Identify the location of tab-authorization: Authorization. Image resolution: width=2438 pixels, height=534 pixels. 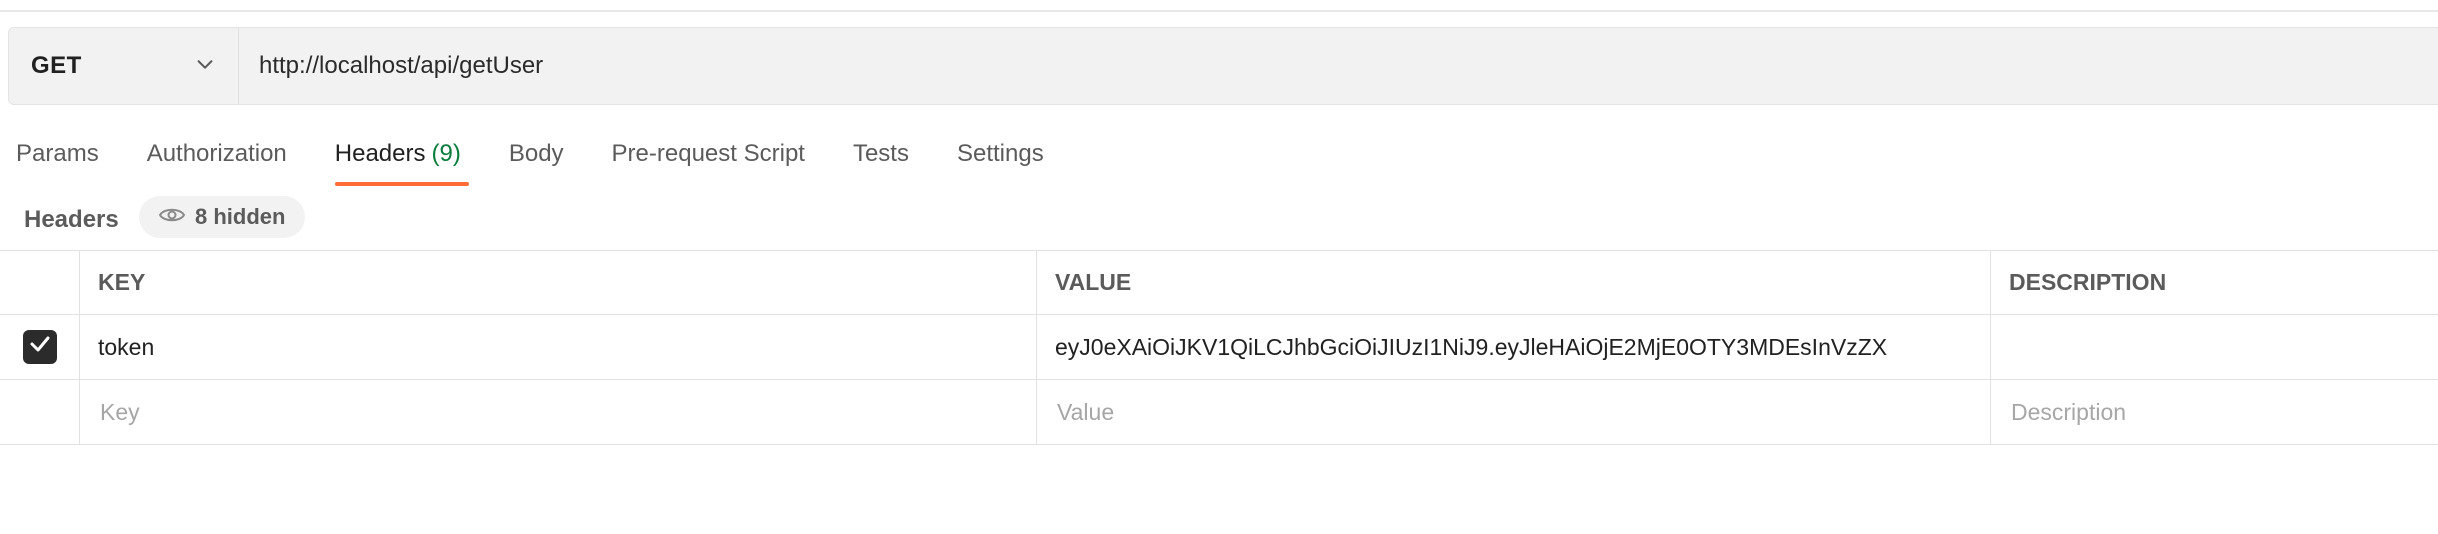
(217, 159).